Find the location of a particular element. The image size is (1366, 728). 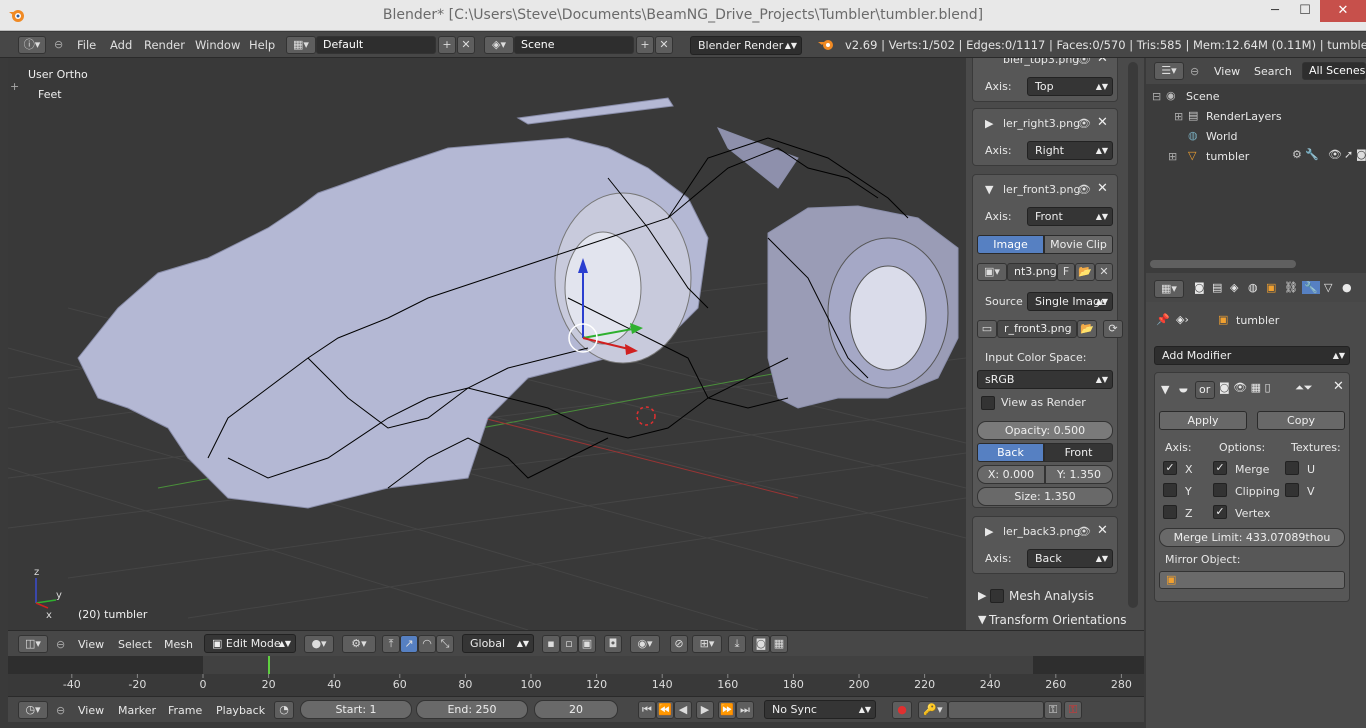

manipulator-toggle-icon: ⤒ is located at coordinates (391, 644).